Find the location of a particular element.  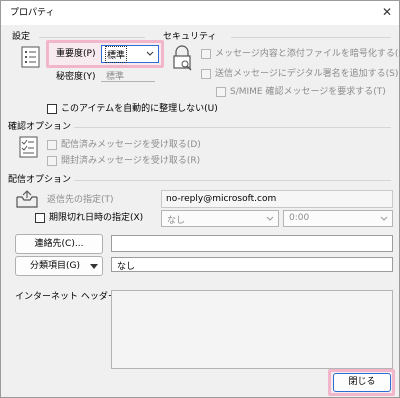

categories-value: なし is located at coordinates (126, 267).